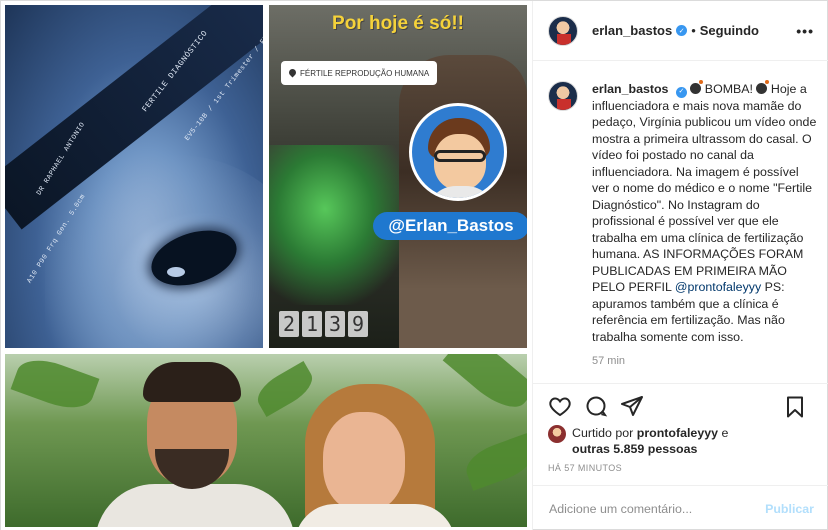  I want to click on comment-icon, so click(596, 406).